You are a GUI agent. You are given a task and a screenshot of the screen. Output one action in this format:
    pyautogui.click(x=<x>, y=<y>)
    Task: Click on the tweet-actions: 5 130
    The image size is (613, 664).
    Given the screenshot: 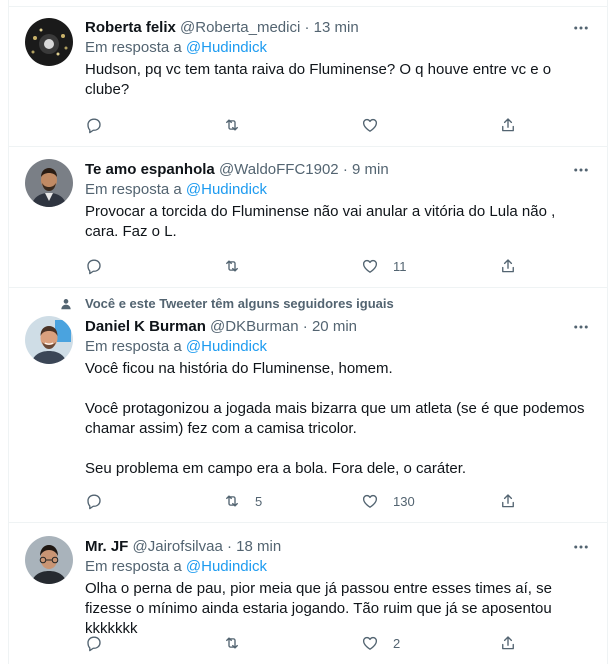 What is the action you would take?
    pyautogui.click(x=301, y=501)
    